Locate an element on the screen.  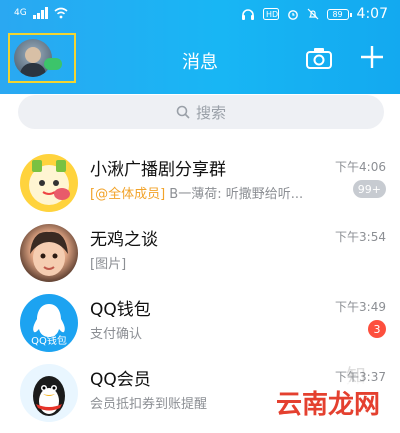
wallet-avatar-label: QQ钱包 is located at coordinates (49, 341).